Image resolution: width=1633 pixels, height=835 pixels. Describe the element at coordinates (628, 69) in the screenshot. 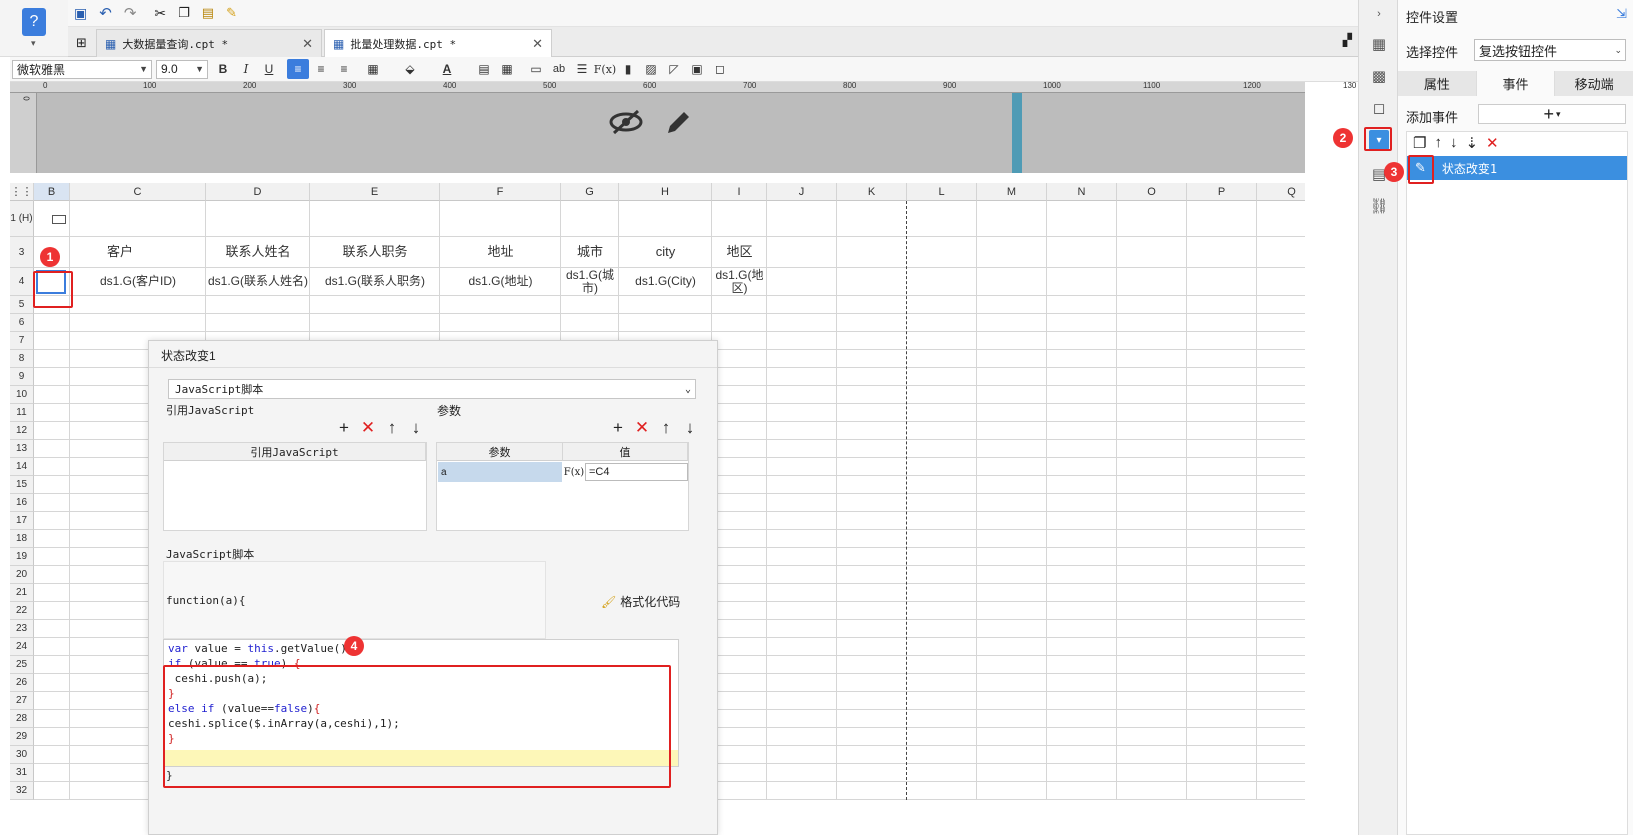

I see `chart-icon: ▮` at that location.